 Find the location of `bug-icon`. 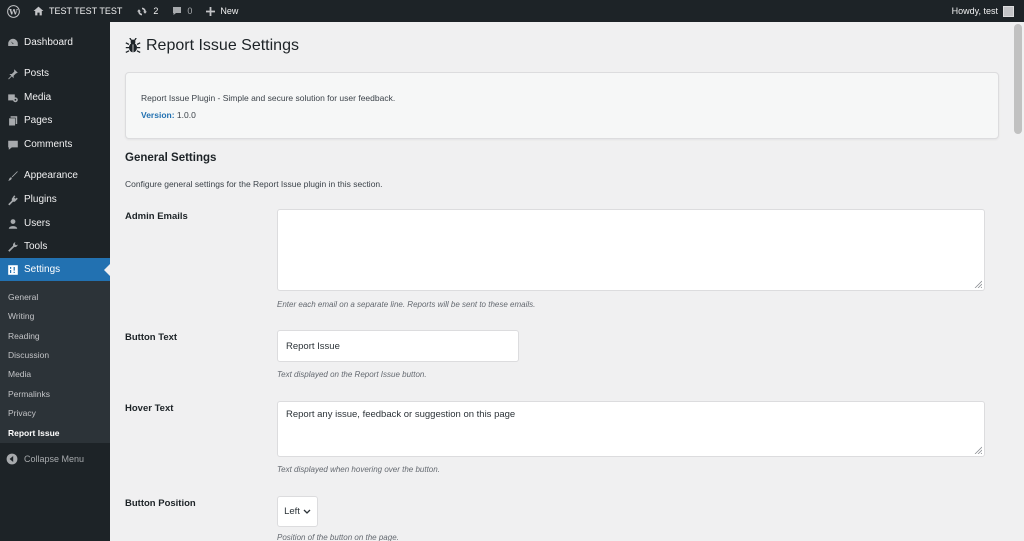

bug-icon is located at coordinates (133, 45).